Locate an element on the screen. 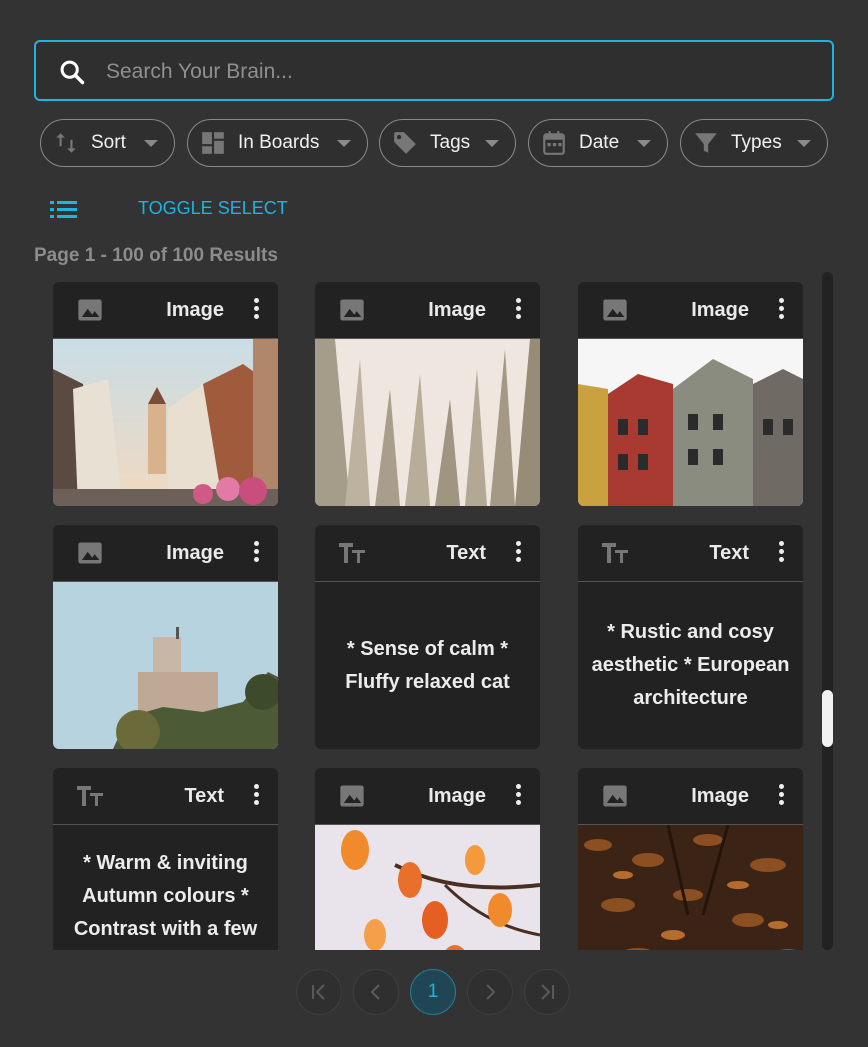  last-page-button is located at coordinates (547, 992).